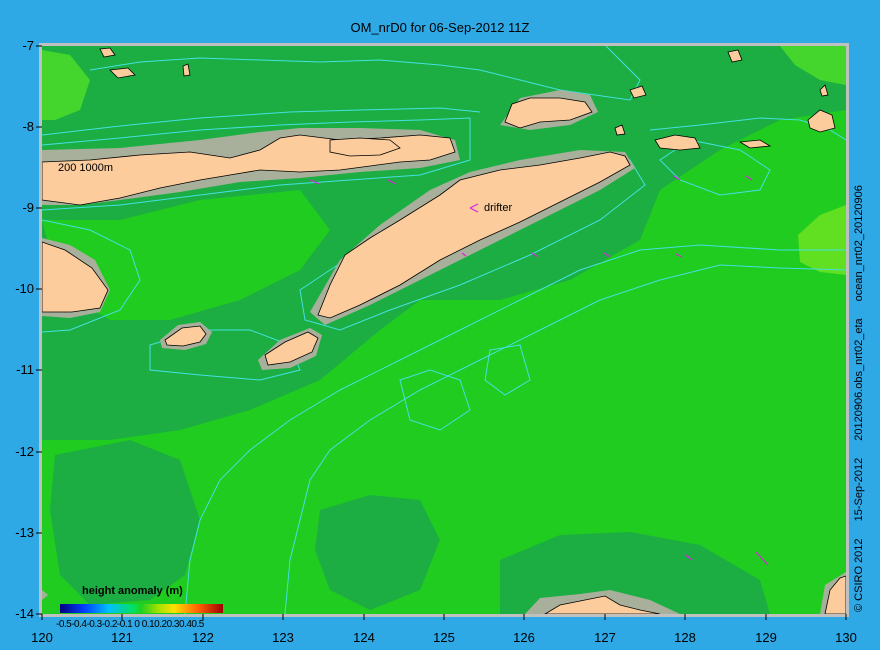  I want to click on anomaly-region-sw, so click(125, 522).